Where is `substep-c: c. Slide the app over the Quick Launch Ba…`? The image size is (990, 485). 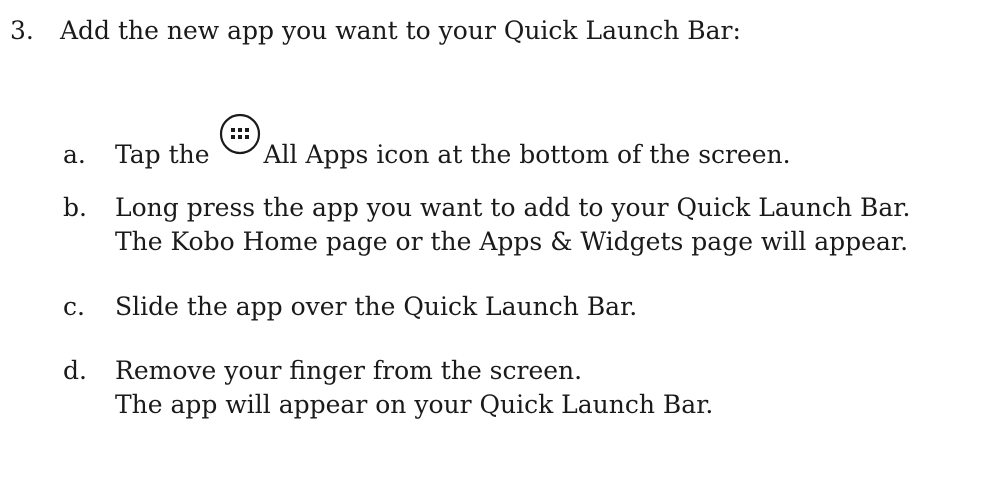 substep-c: c. Slide the app over the Quick Launch Ba… is located at coordinates (350, 307).